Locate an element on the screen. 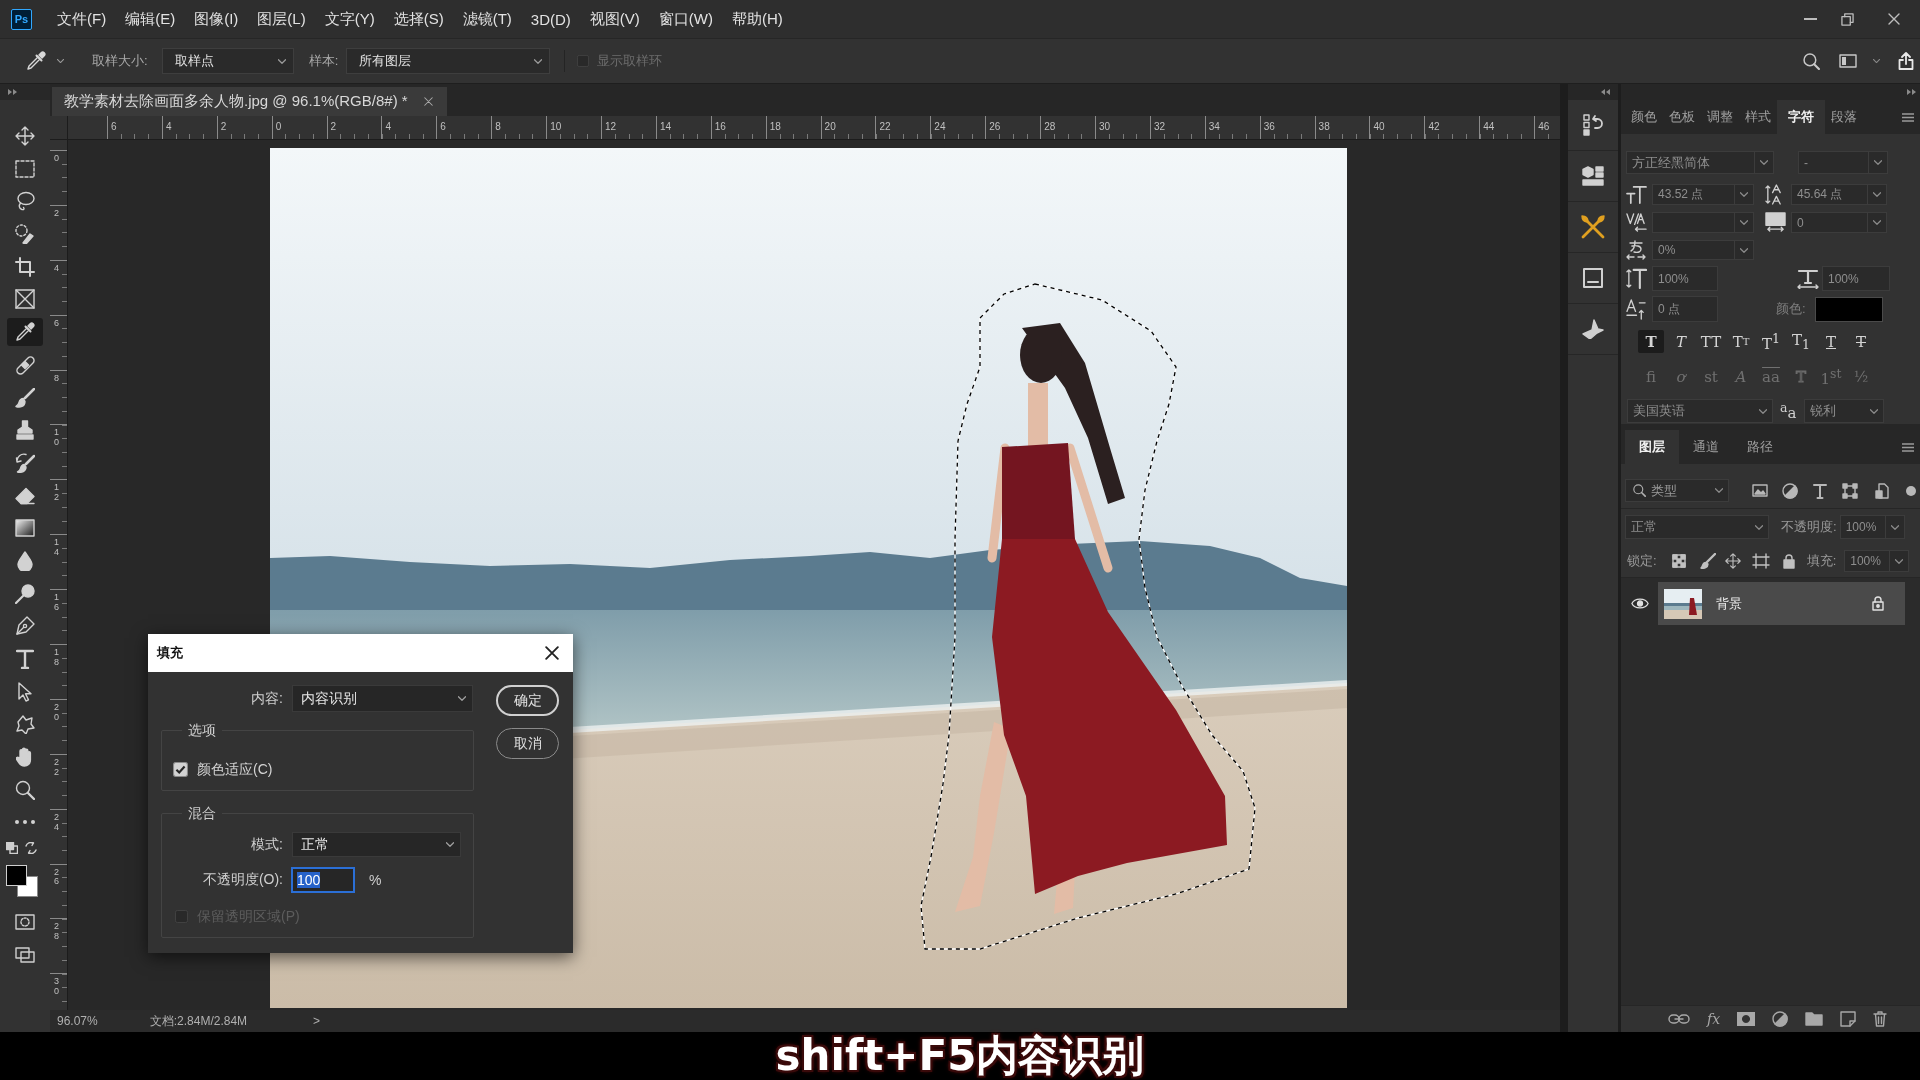 The image size is (1920, 1080). new-layer-icon is located at coordinates (1848, 1019).